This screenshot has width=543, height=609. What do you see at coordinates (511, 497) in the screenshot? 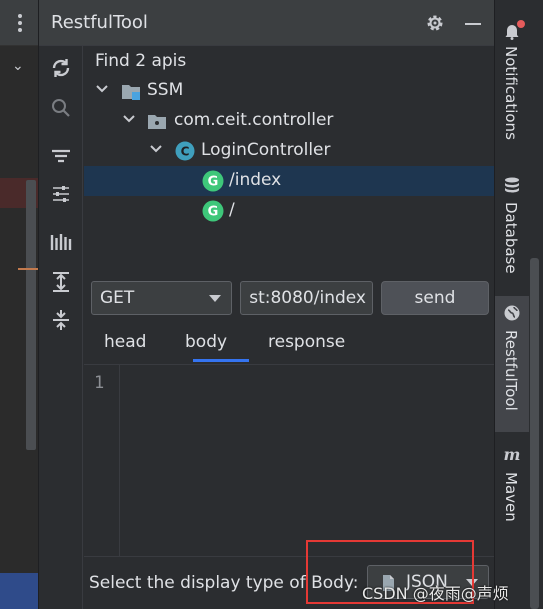
I see `stripe-tab-label: Maven` at bounding box center [511, 497].